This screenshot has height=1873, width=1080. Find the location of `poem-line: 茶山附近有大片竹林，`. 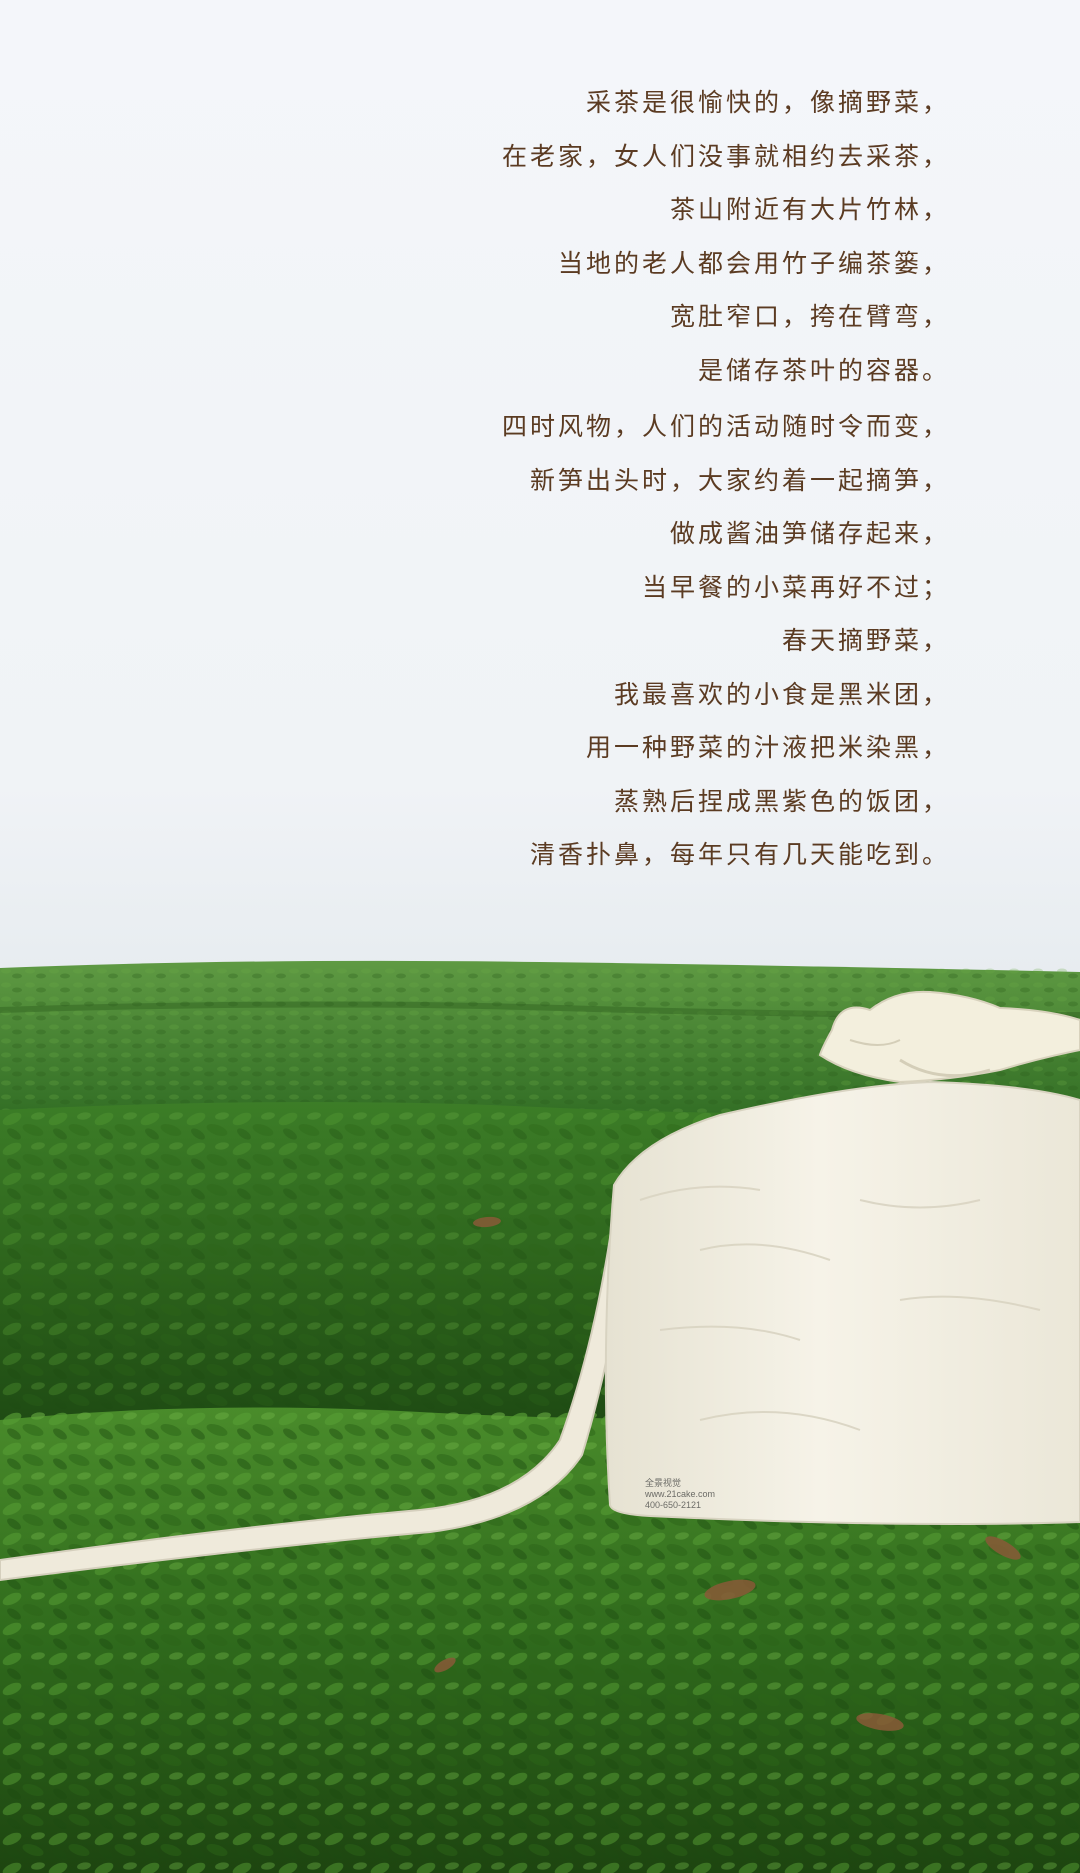

poem-line: 茶山附近有大片竹林， is located at coordinates (809, 209).